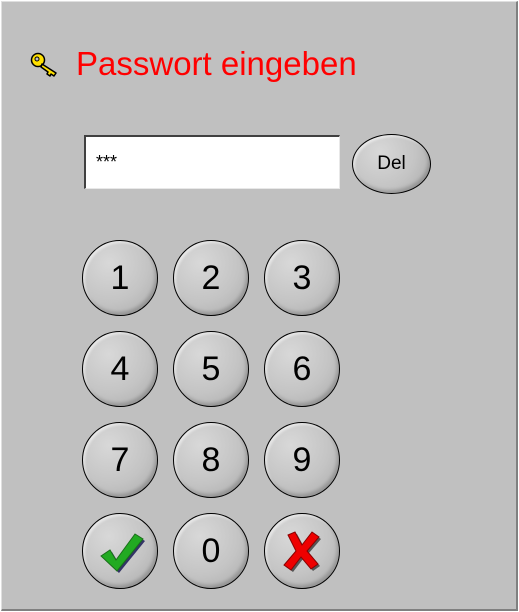  Describe the element at coordinates (211, 369) in the screenshot. I see `key-5-button: 5` at that location.